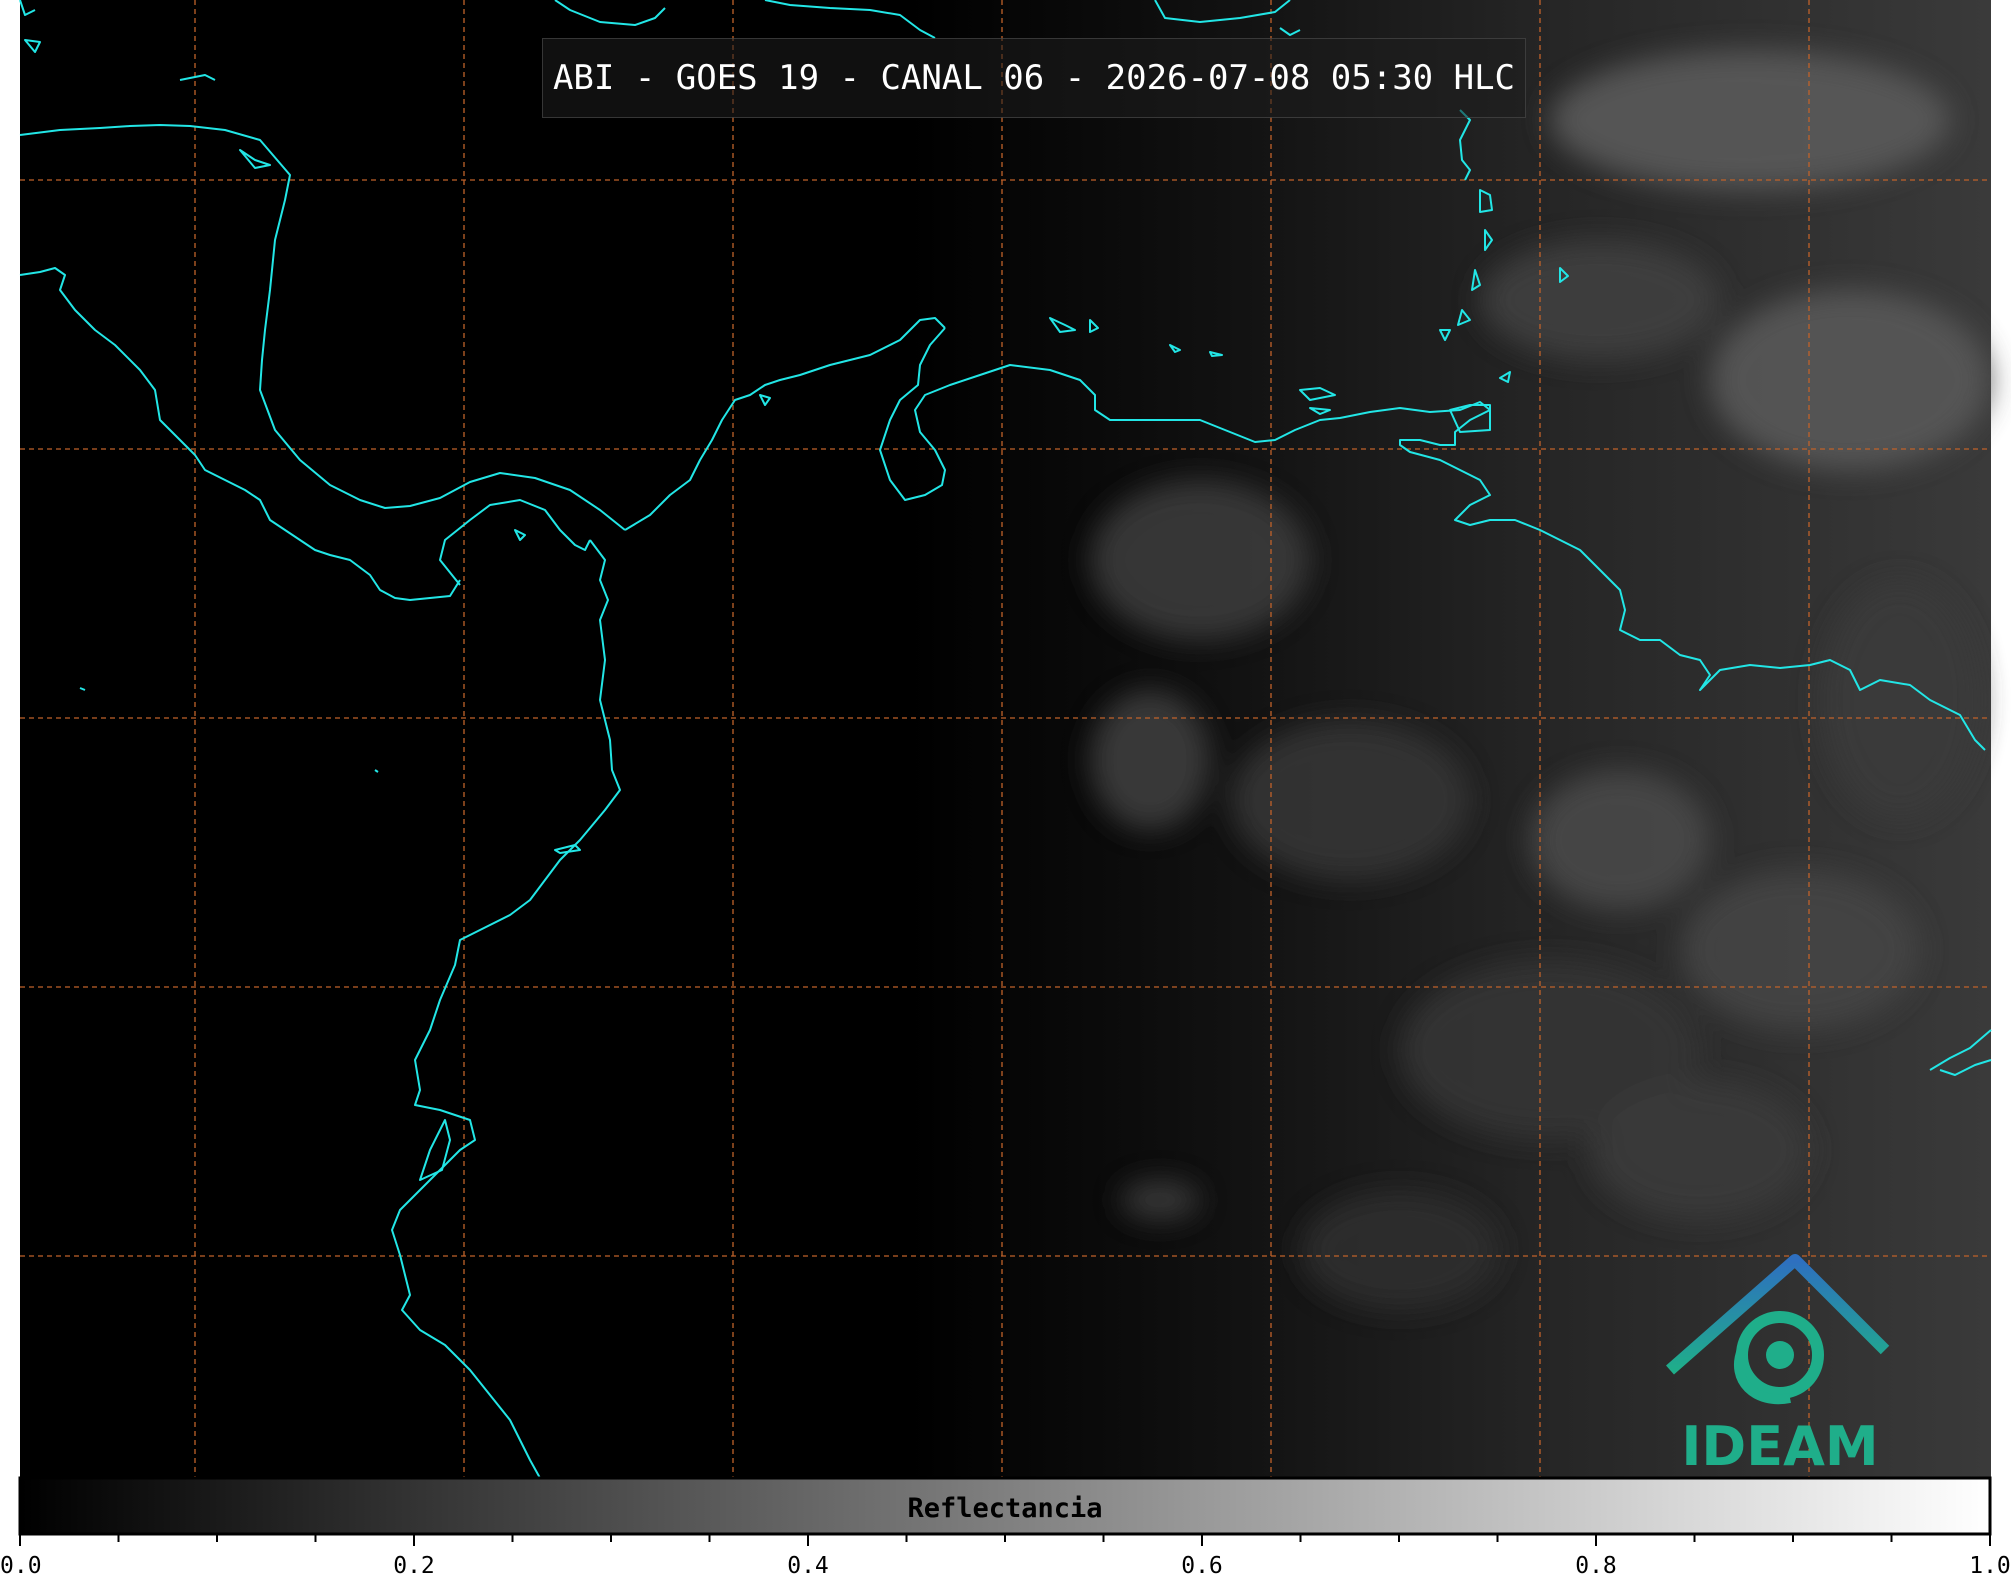 Image resolution: width=2011 pixels, height=1579 pixels. I want to click on colorbar-tick-label: 0.2, so click(414, 1566).